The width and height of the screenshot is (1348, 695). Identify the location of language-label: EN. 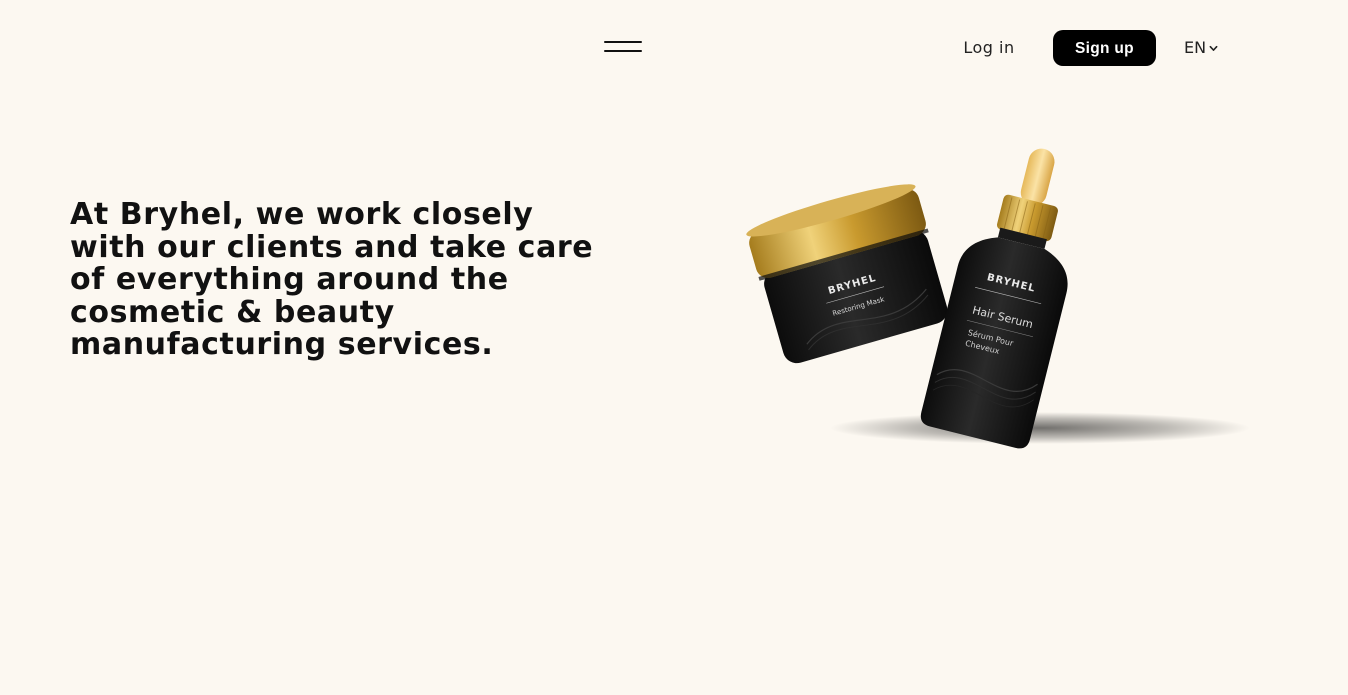
(1195, 47).